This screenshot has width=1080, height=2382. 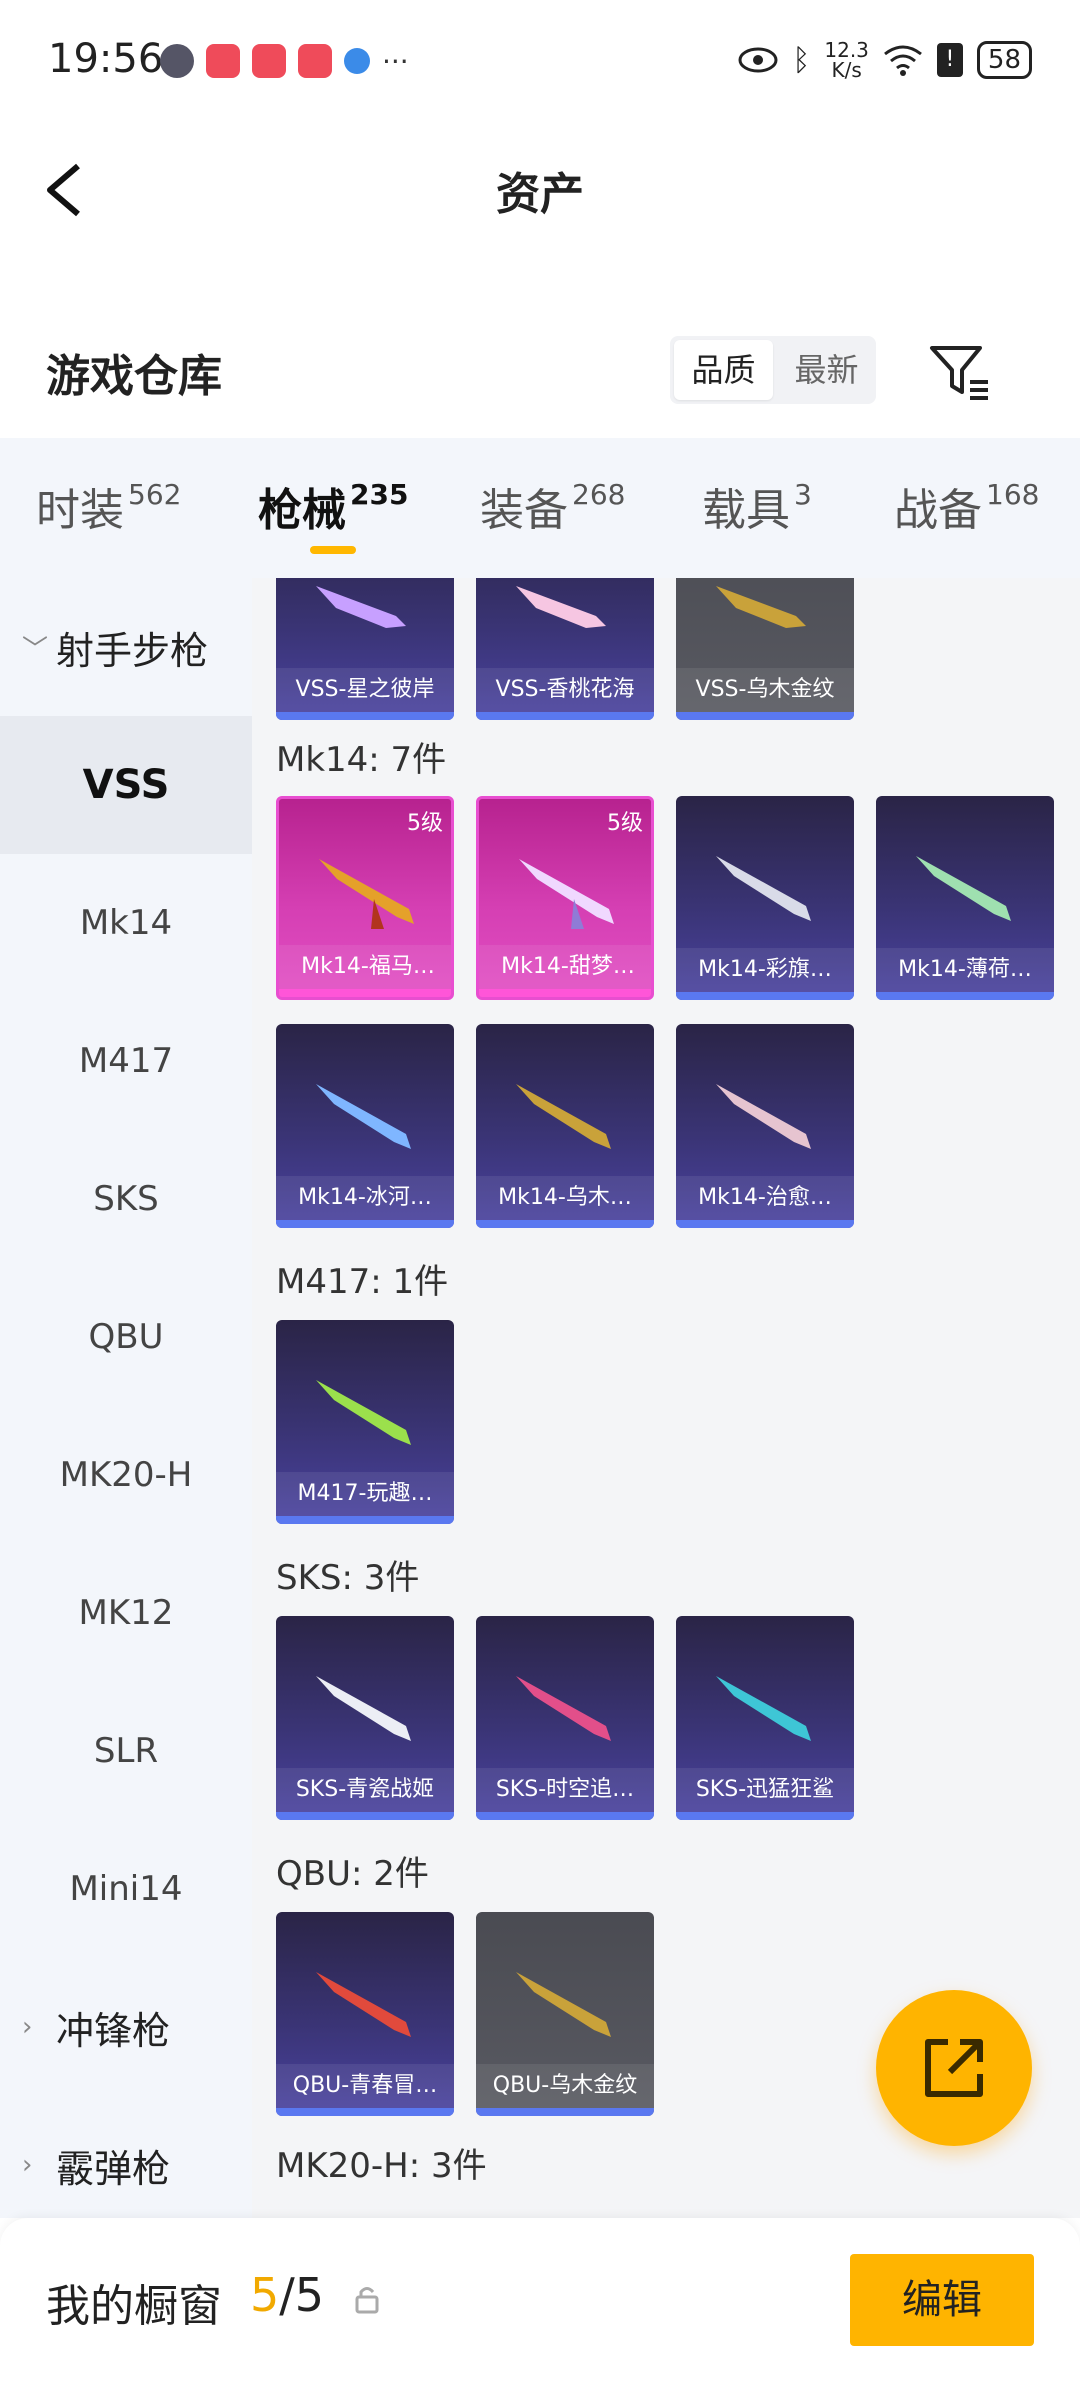 What do you see at coordinates (765, 649) in the screenshot?
I see `weapon-card: VSS-乌木金纹` at bounding box center [765, 649].